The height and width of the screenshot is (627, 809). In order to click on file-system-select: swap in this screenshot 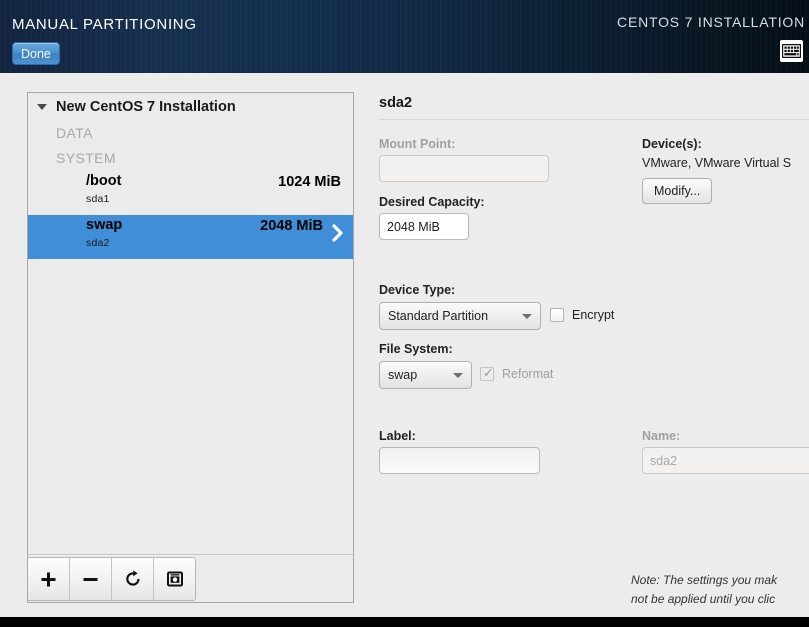, I will do `click(425, 375)`.